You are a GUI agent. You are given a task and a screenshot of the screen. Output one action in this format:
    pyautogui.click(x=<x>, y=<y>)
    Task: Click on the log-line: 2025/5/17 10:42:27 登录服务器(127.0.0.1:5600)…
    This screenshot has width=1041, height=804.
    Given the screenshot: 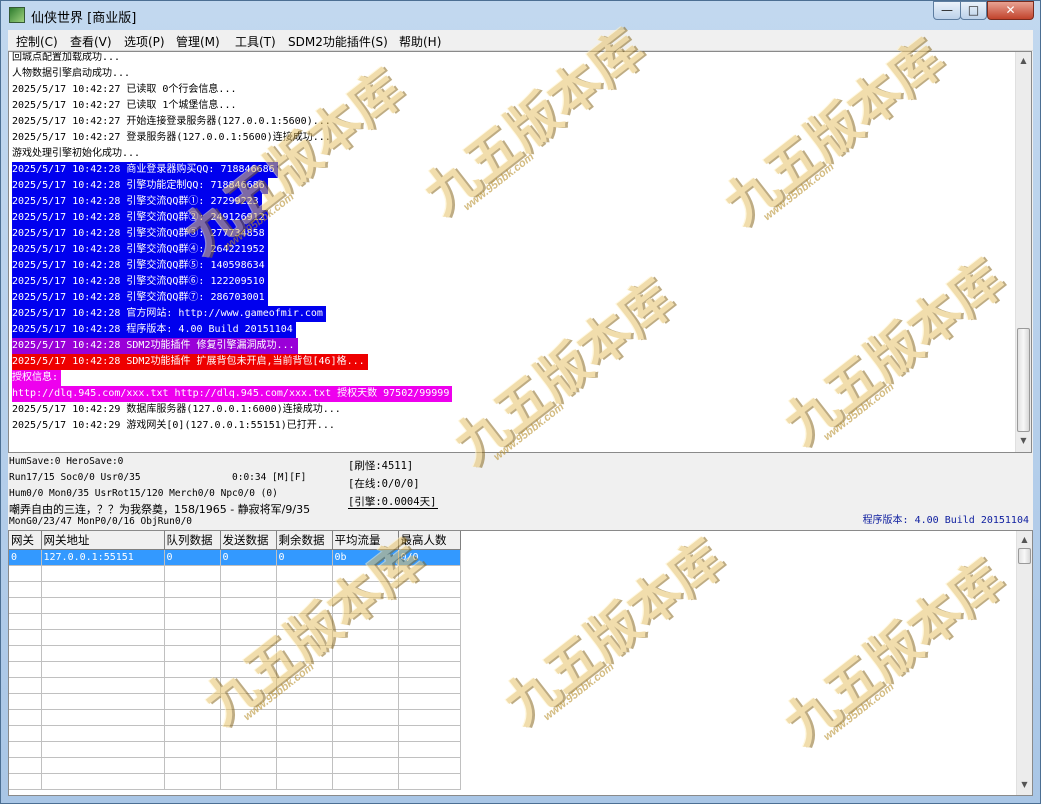 What is the action you would take?
    pyautogui.click(x=232, y=138)
    